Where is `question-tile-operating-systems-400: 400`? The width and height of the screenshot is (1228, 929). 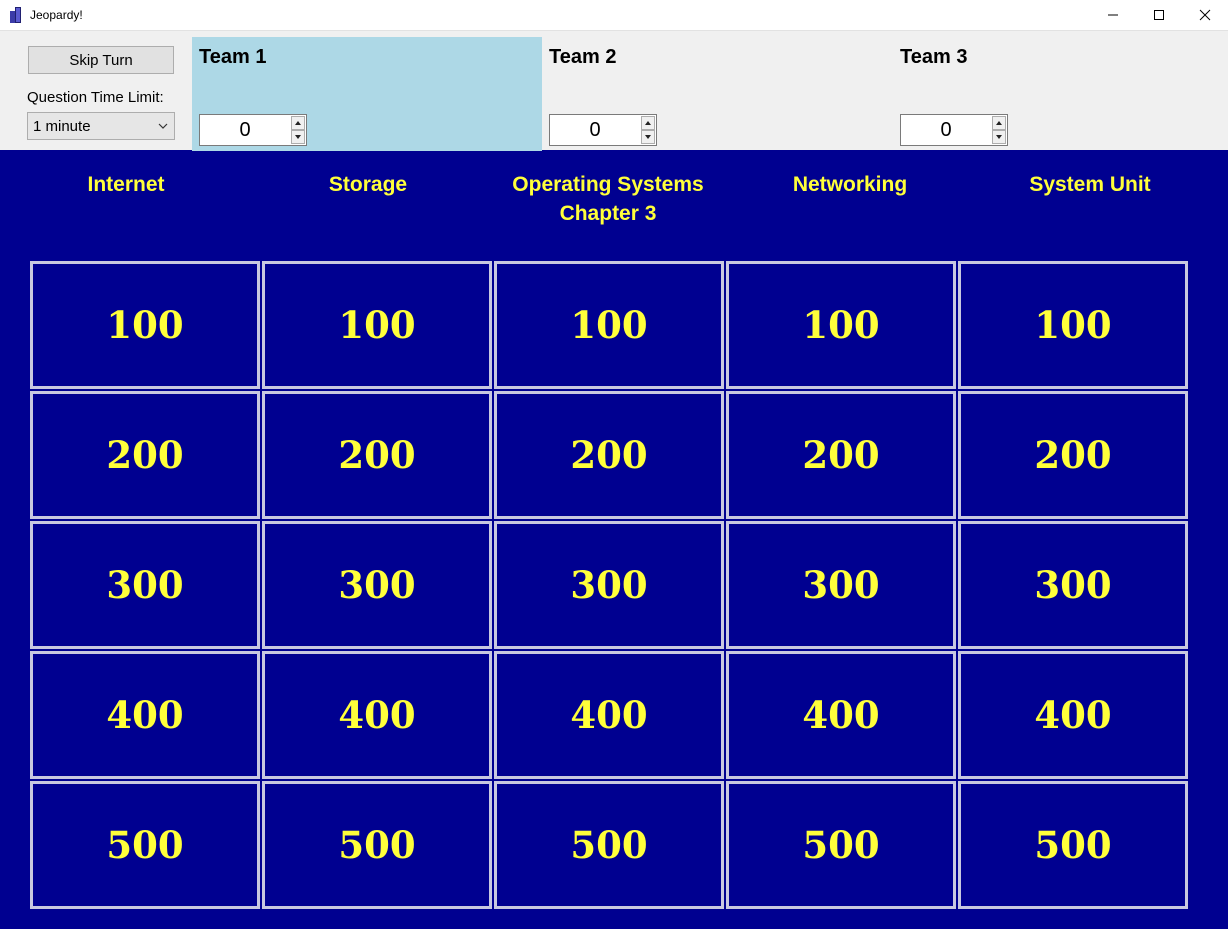 question-tile-operating-systems-400: 400 is located at coordinates (609, 715).